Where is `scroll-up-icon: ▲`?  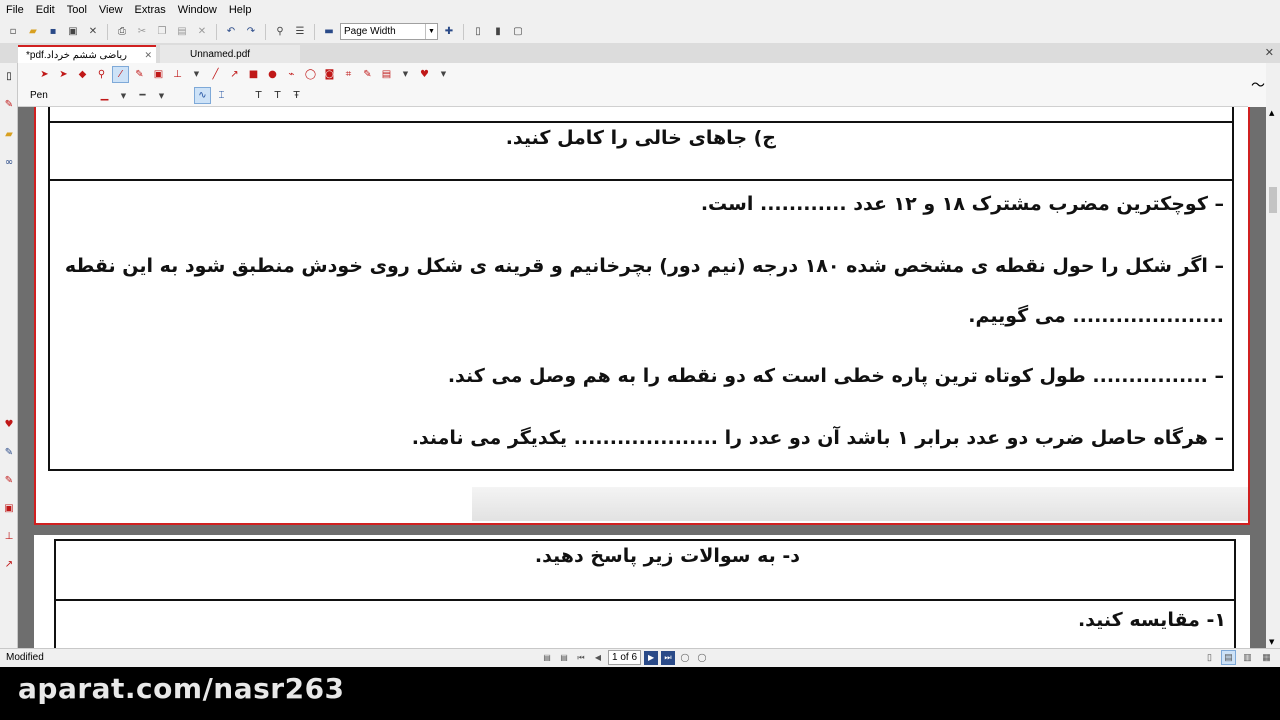 scroll-up-icon: ▲ is located at coordinates (1271, 113).